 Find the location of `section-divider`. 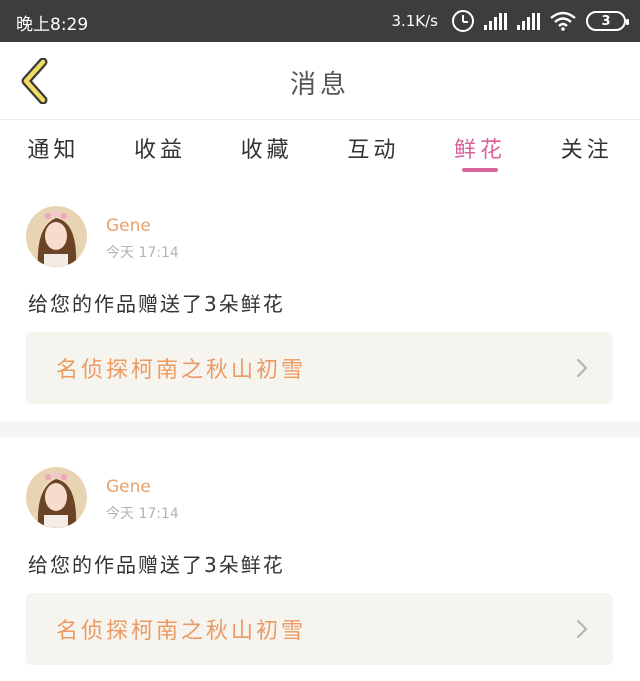

section-divider is located at coordinates (320, 429).